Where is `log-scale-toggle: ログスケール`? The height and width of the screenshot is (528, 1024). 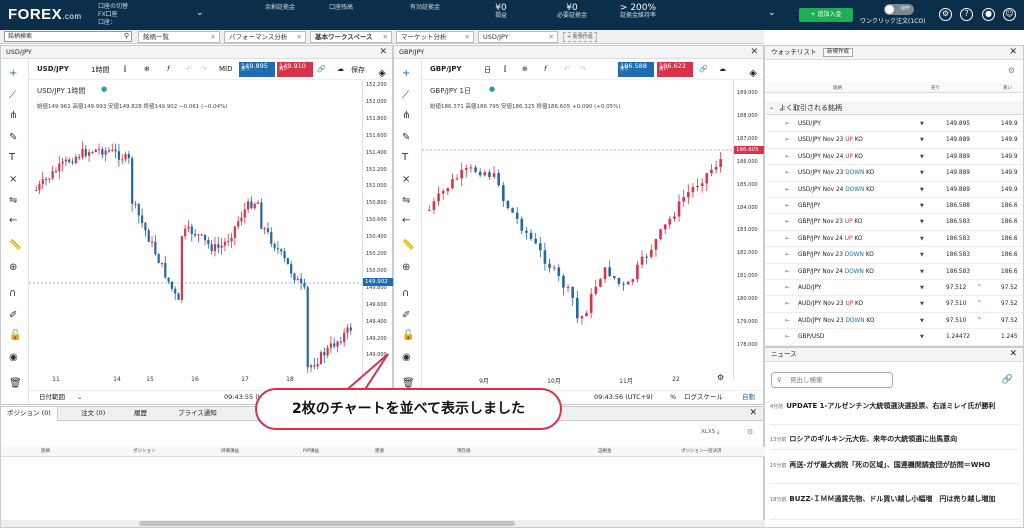
log-scale-toggle: ログスケール is located at coordinates (703, 397).